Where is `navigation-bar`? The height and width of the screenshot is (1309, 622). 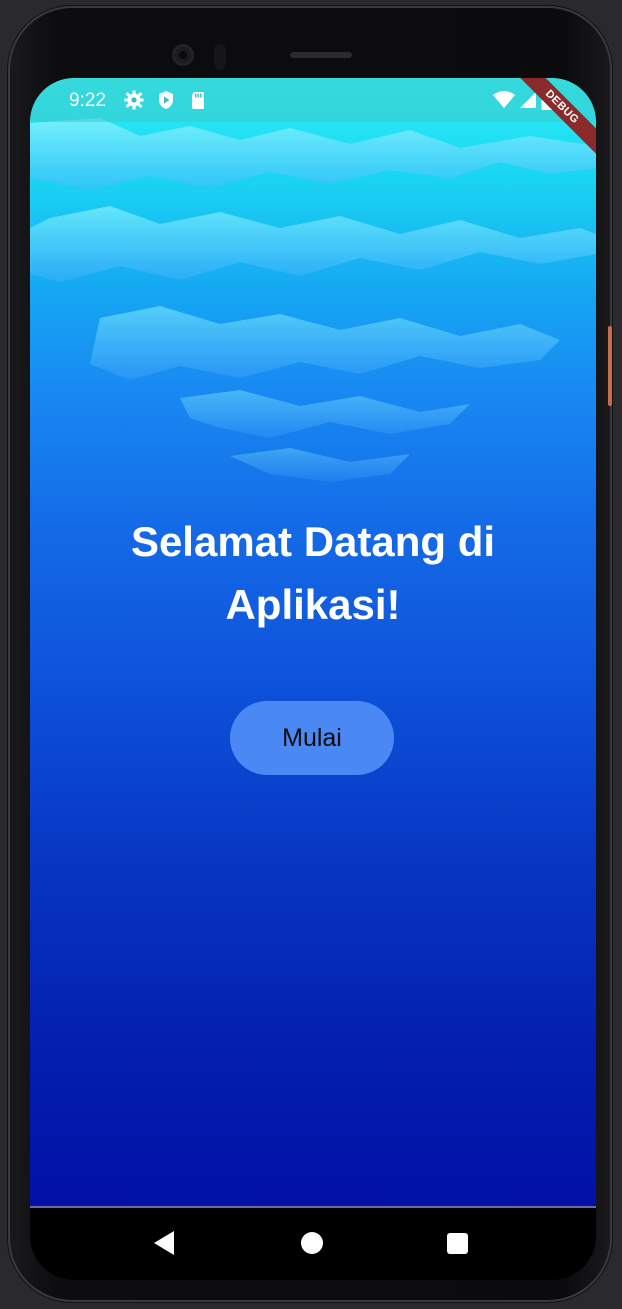 navigation-bar is located at coordinates (313, 1243).